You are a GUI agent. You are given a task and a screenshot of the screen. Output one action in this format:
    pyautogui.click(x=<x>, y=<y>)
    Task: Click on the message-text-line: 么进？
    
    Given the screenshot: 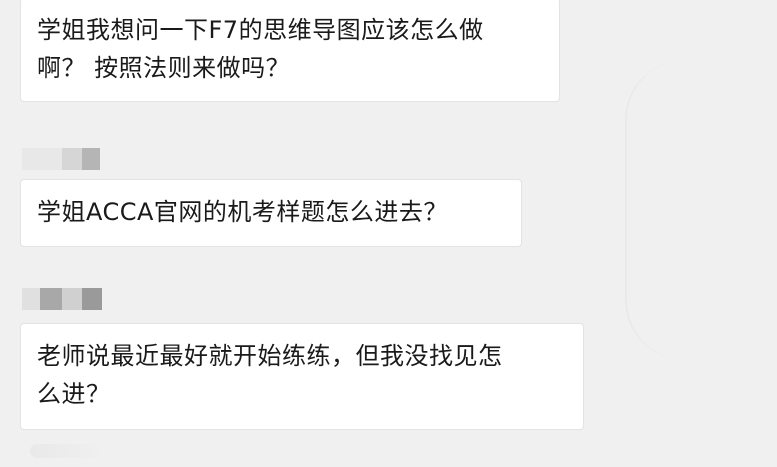 What is the action you would take?
    pyautogui.click(x=74, y=394)
    